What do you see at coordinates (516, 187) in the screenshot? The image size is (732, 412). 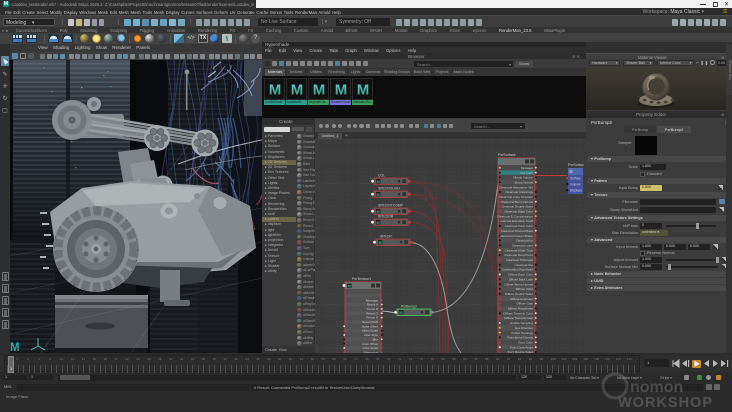 I see `svg-text: Clearcoat Absorption Tint` at bounding box center [516, 187].